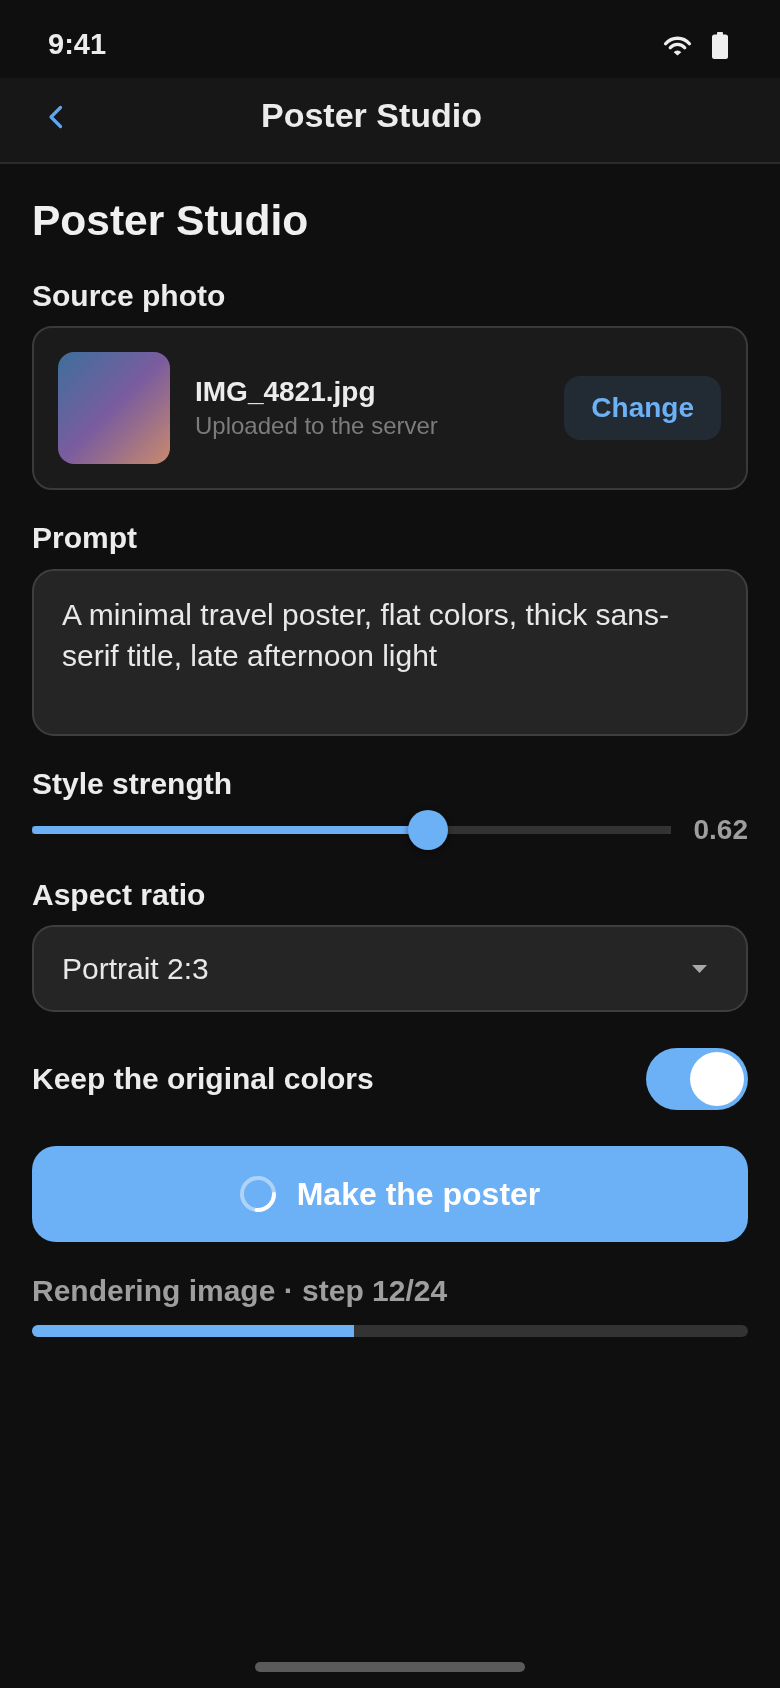  I want to click on upload-status: Uploaded to the server, so click(316, 426).